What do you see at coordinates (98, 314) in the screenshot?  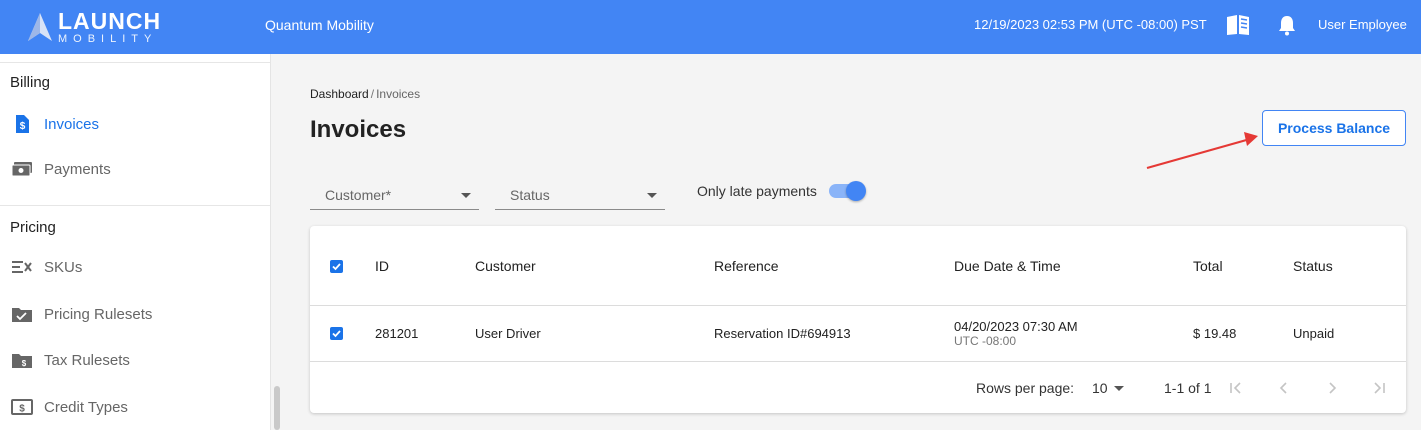 I see `sidebar-item-label: Pricing Rulesets` at bounding box center [98, 314].